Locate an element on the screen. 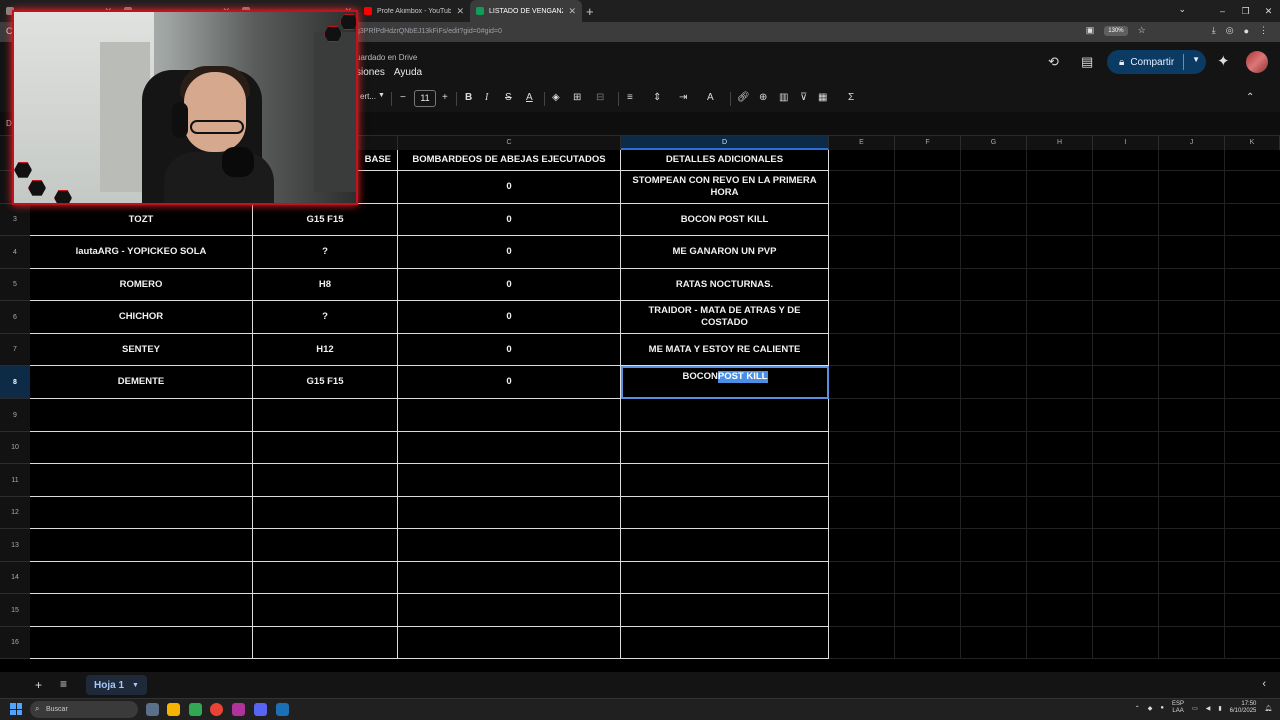 This screenshot has width=1280, height=720. table-cell-a: TOZT is located at coordinates (141, 220).